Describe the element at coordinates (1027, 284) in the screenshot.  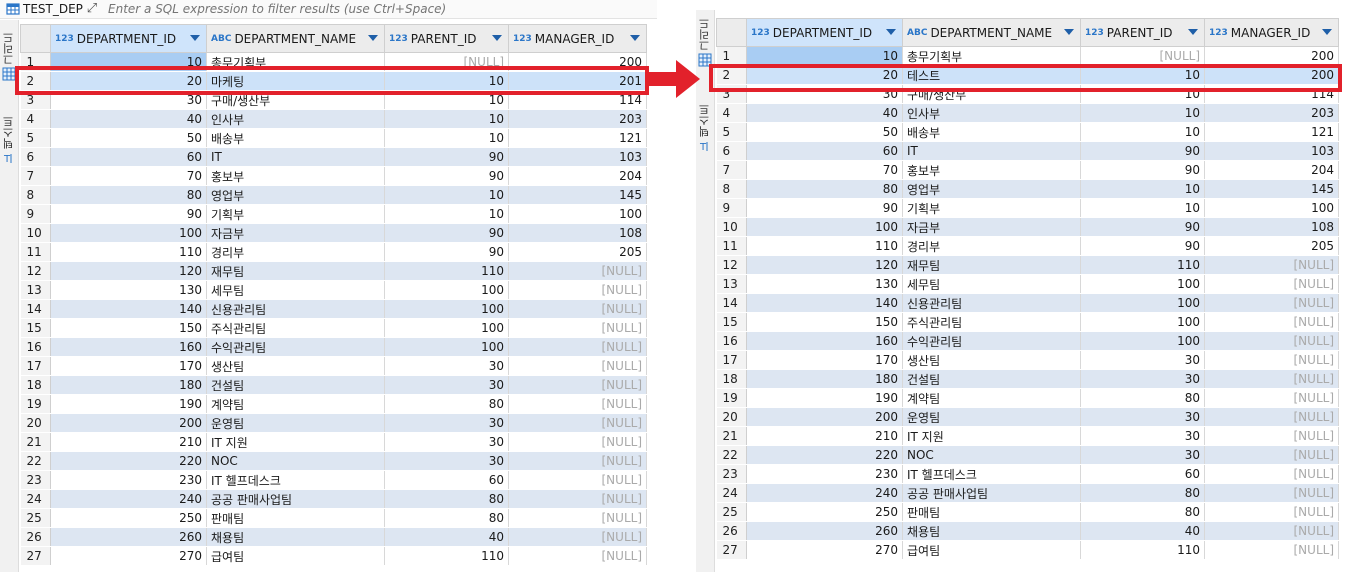
I see `table-row: 13 130 세무팀 100 [NULL]` at that location.